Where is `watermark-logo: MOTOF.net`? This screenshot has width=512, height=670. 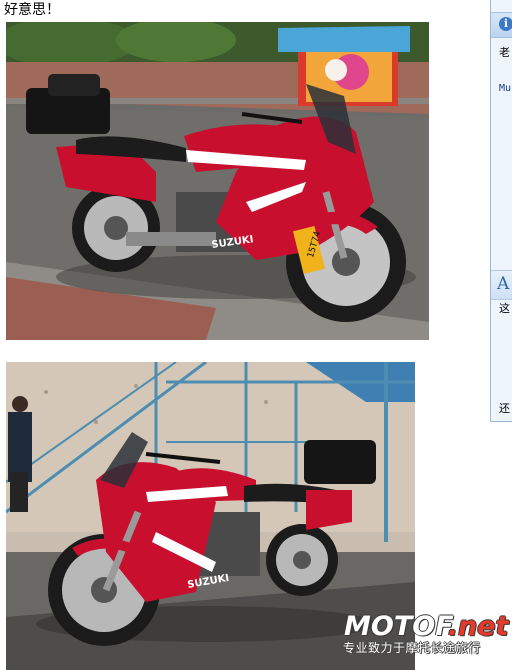 watermark-logo: MOTOF.net is located at coordinates (426, 627).